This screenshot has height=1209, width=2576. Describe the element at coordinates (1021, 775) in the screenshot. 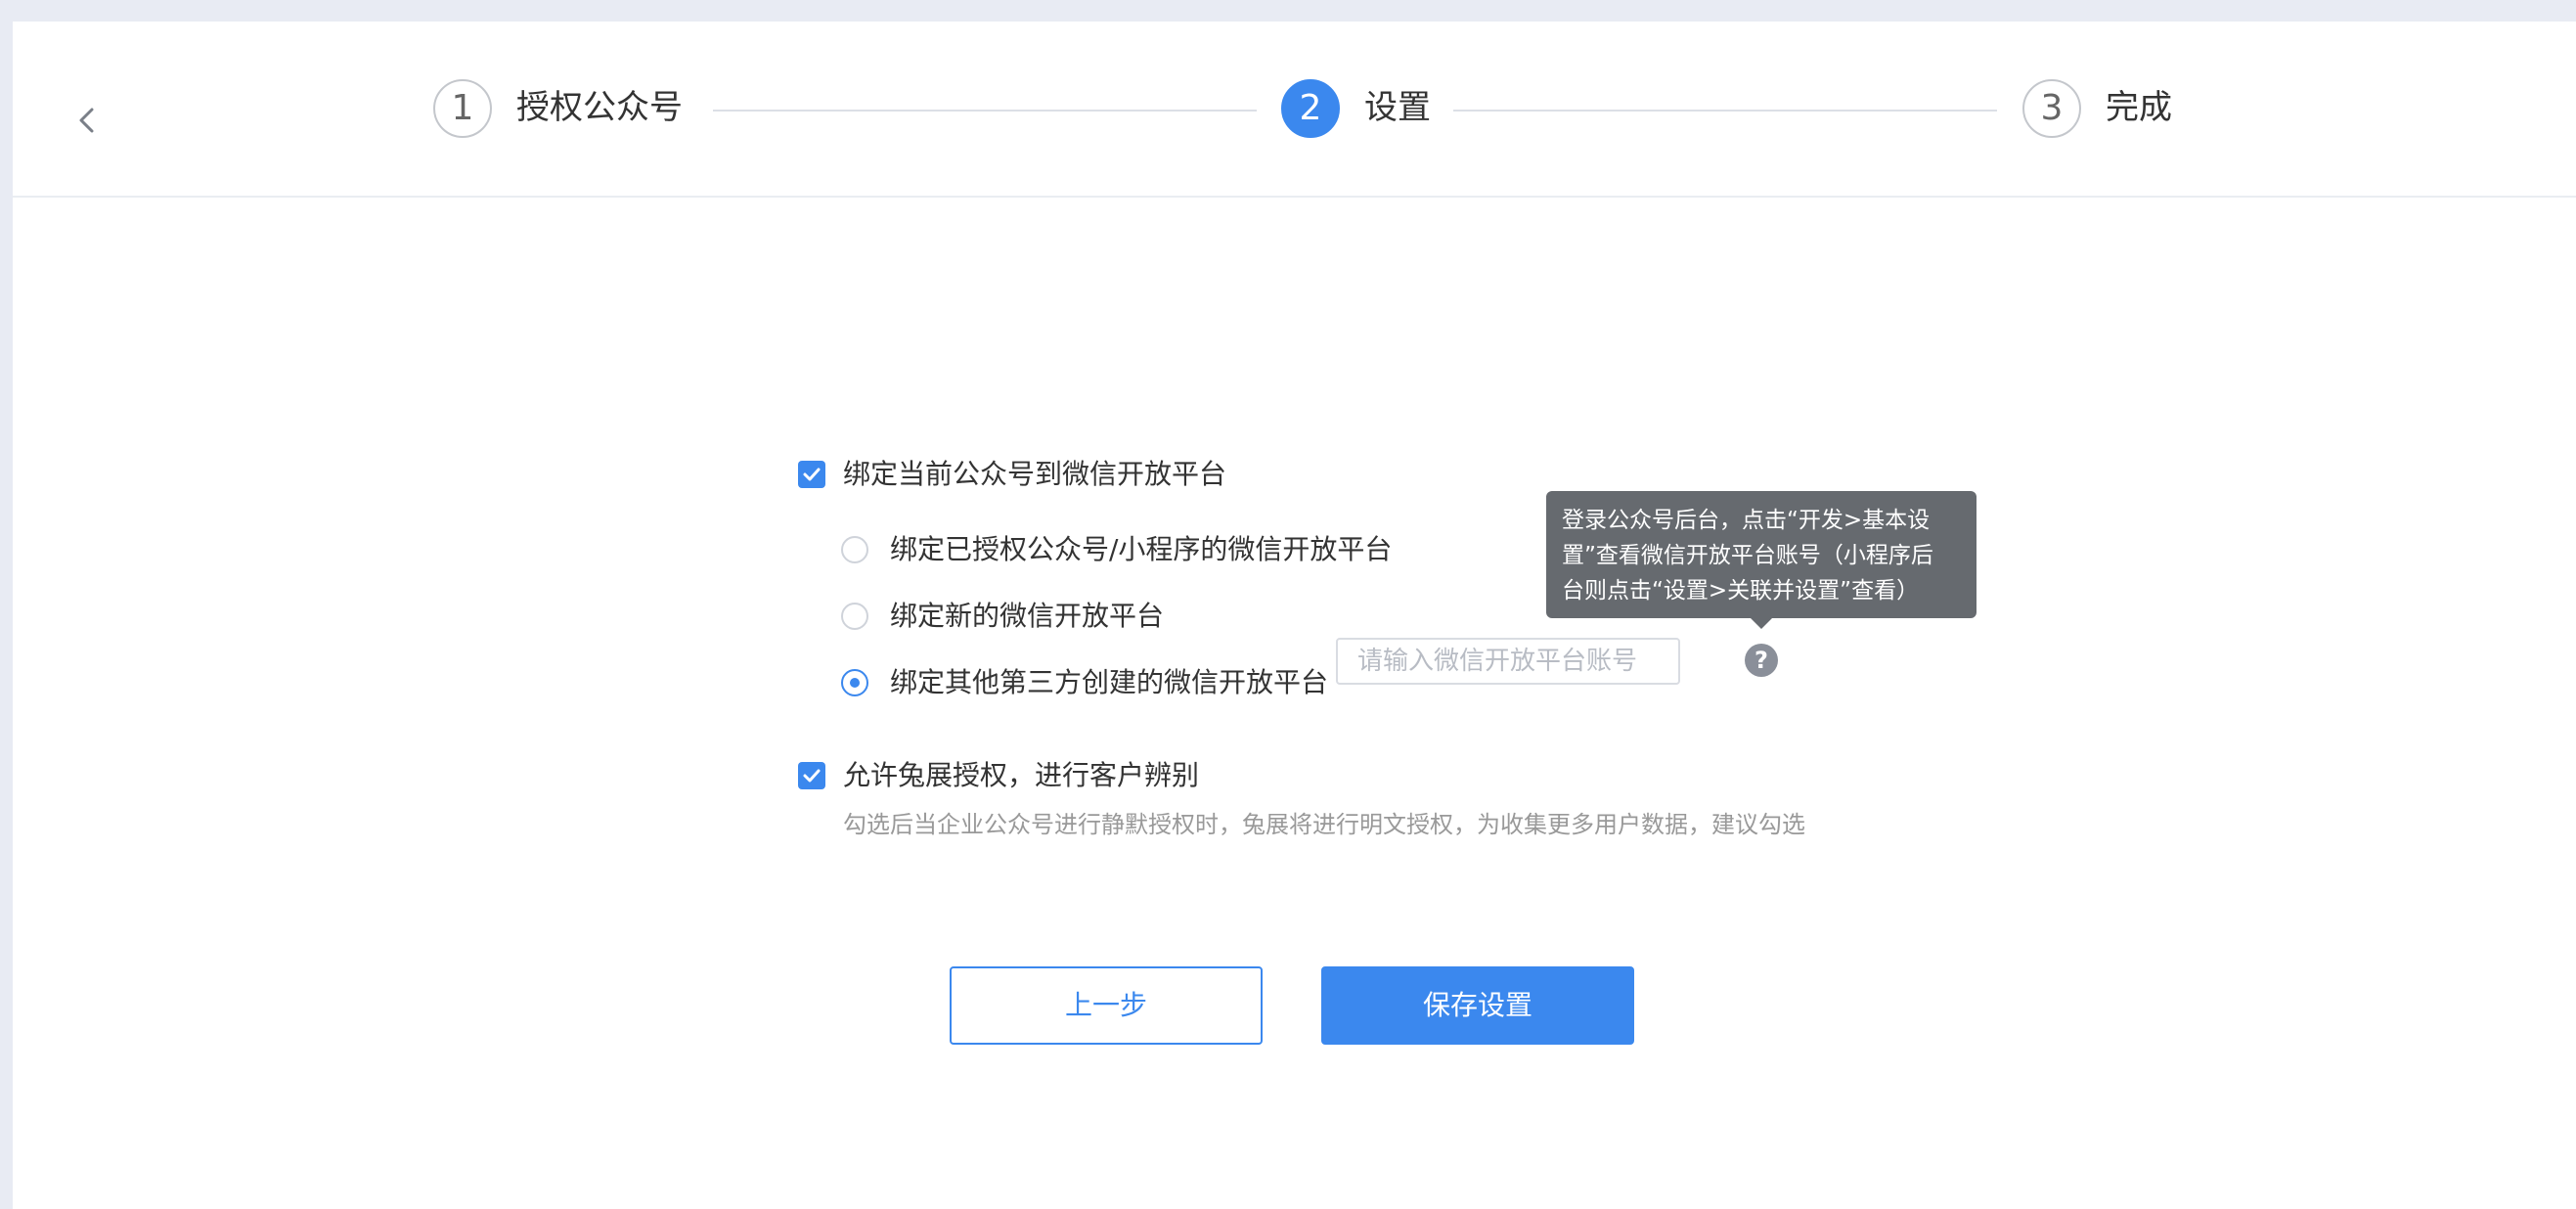

I see `allow-auth-label: 允许兔展授权，进行客户辨别` at that location.